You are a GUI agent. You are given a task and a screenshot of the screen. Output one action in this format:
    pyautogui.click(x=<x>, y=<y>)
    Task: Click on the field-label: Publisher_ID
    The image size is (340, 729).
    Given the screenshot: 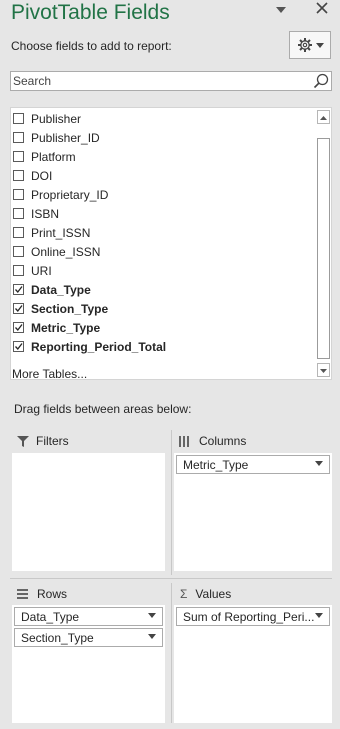 What is the action you would take?
    pyautogui.click(x=65, y=137)
    